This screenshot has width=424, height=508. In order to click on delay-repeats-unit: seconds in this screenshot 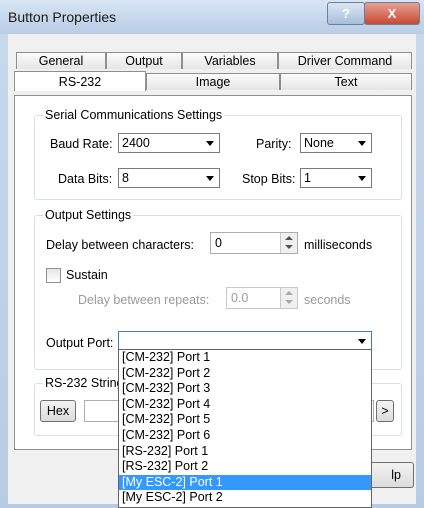, I will do `click(327, 300)`.